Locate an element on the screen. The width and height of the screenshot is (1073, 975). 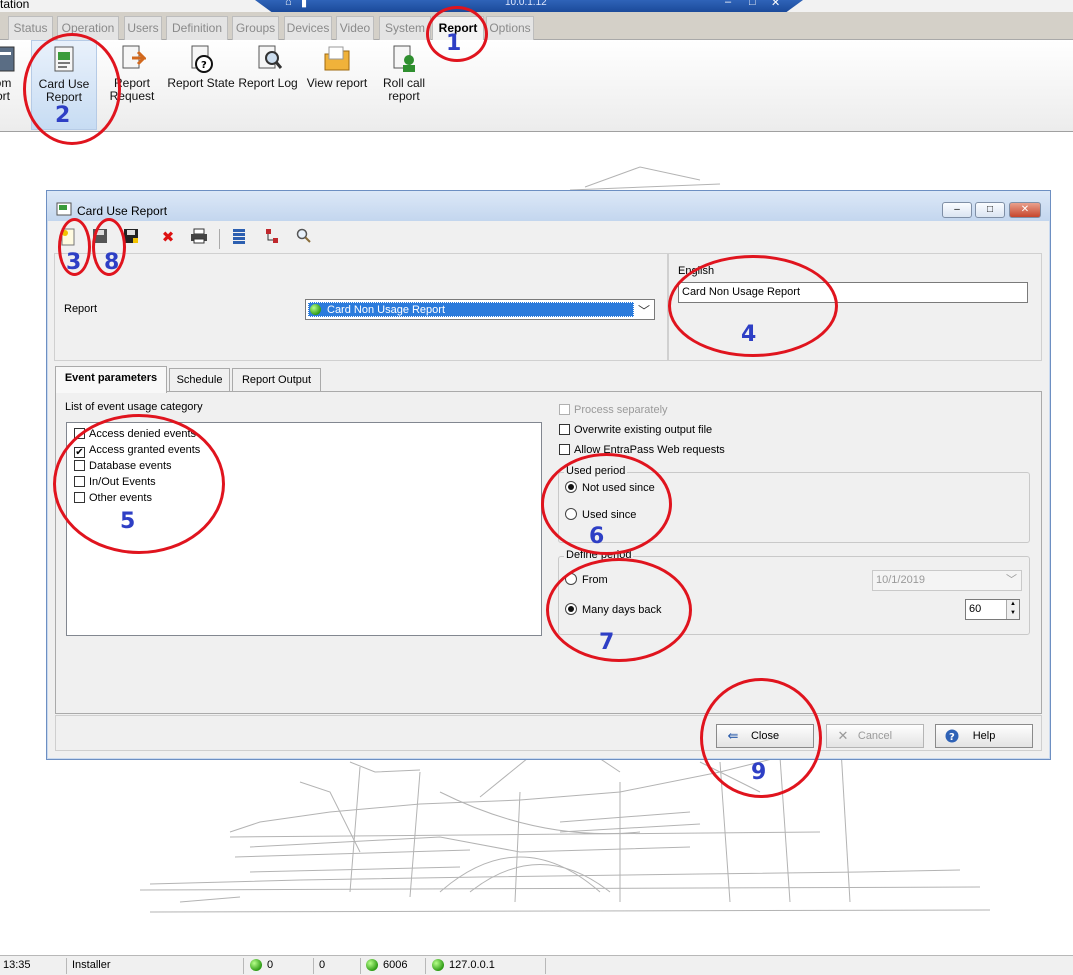
tab-users: Users is located at coordinates (143, 28).